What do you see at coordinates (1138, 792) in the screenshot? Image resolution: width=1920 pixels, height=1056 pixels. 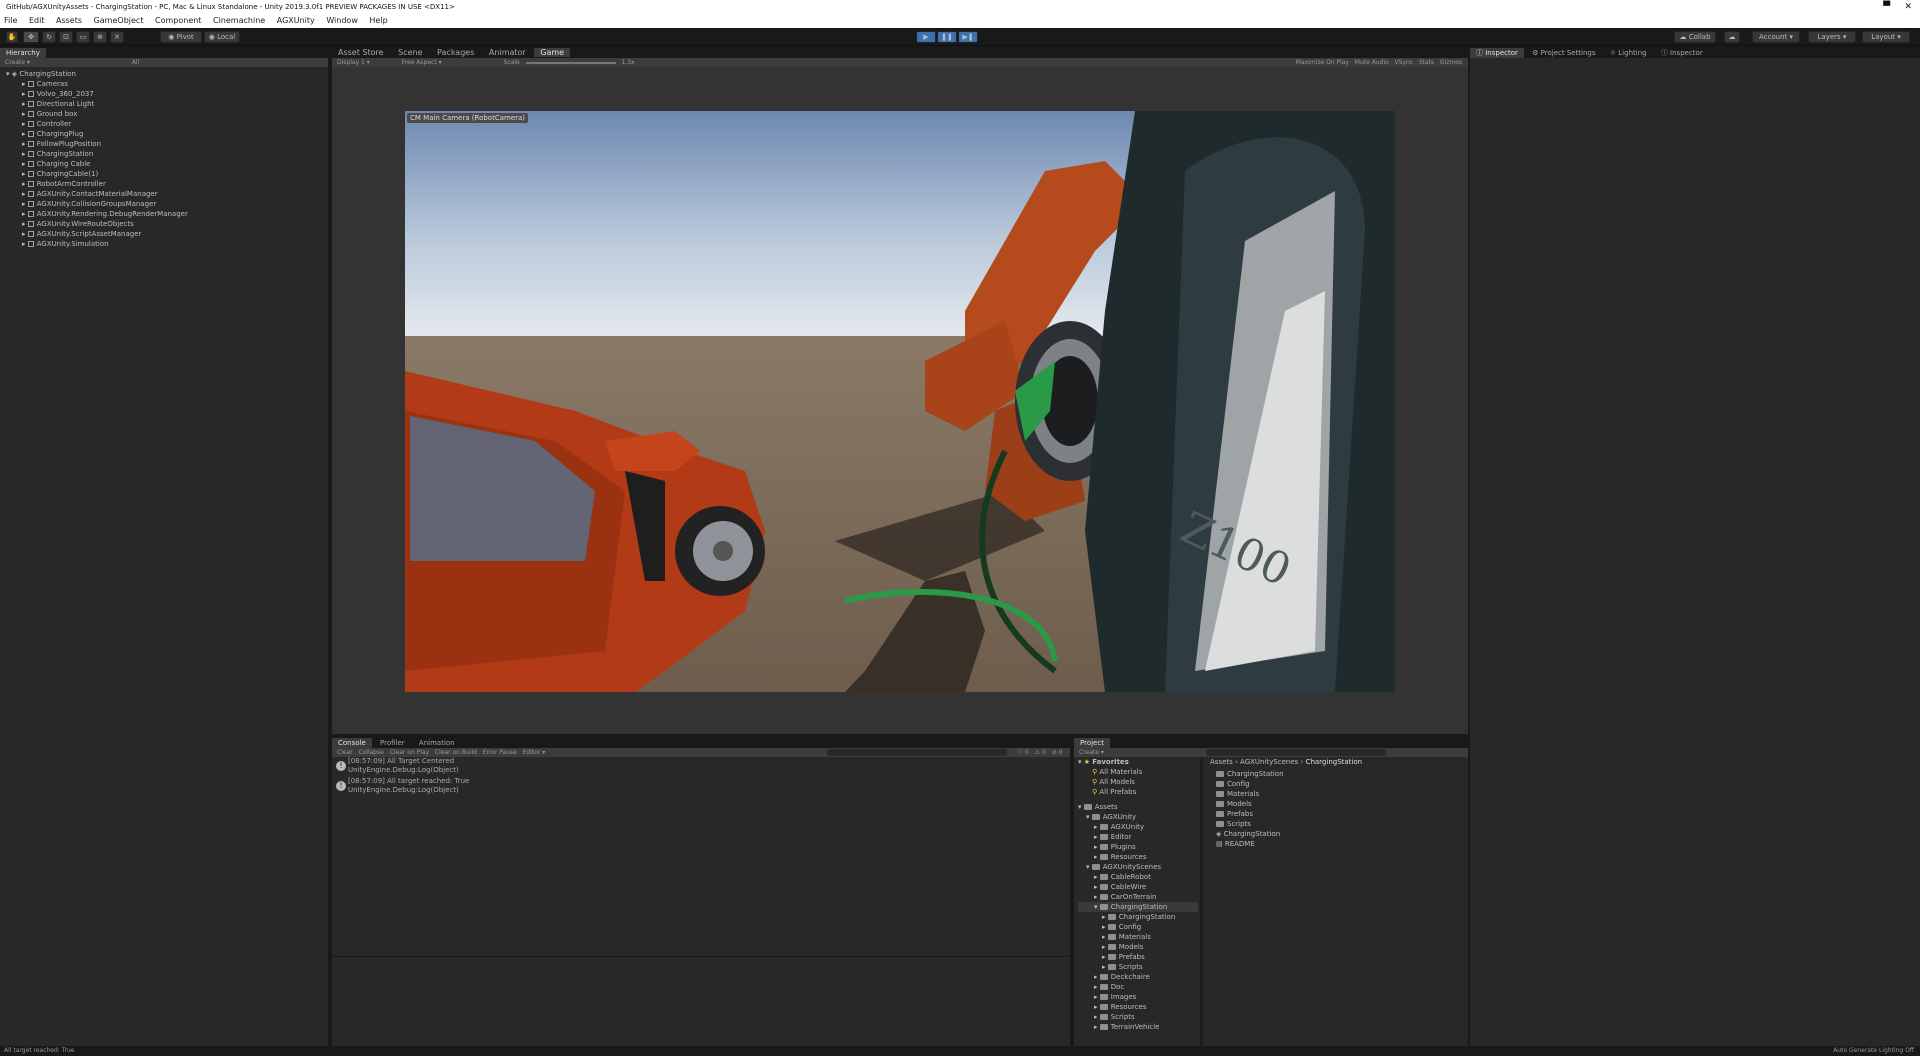 I see `favorite-item: ⚲ All Prefabs` at bounding box center [1138, 792].